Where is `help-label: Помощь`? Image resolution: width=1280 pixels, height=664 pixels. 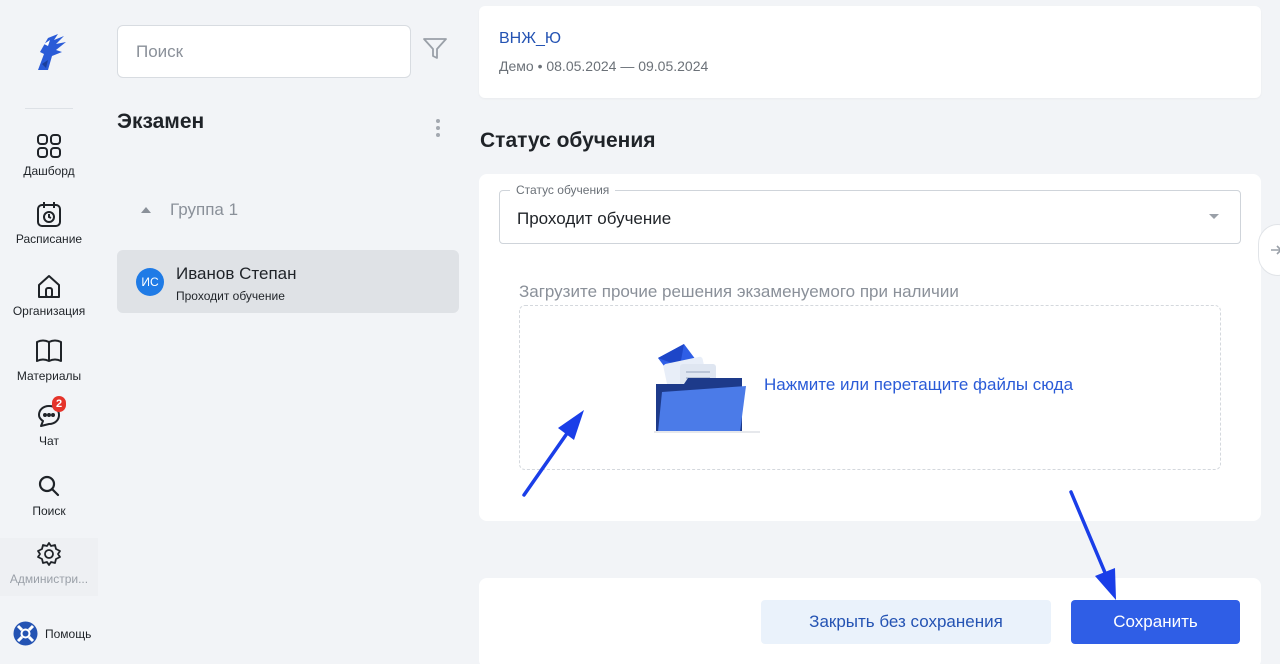
help-label: Помощь is located at coordinates (68, 633).